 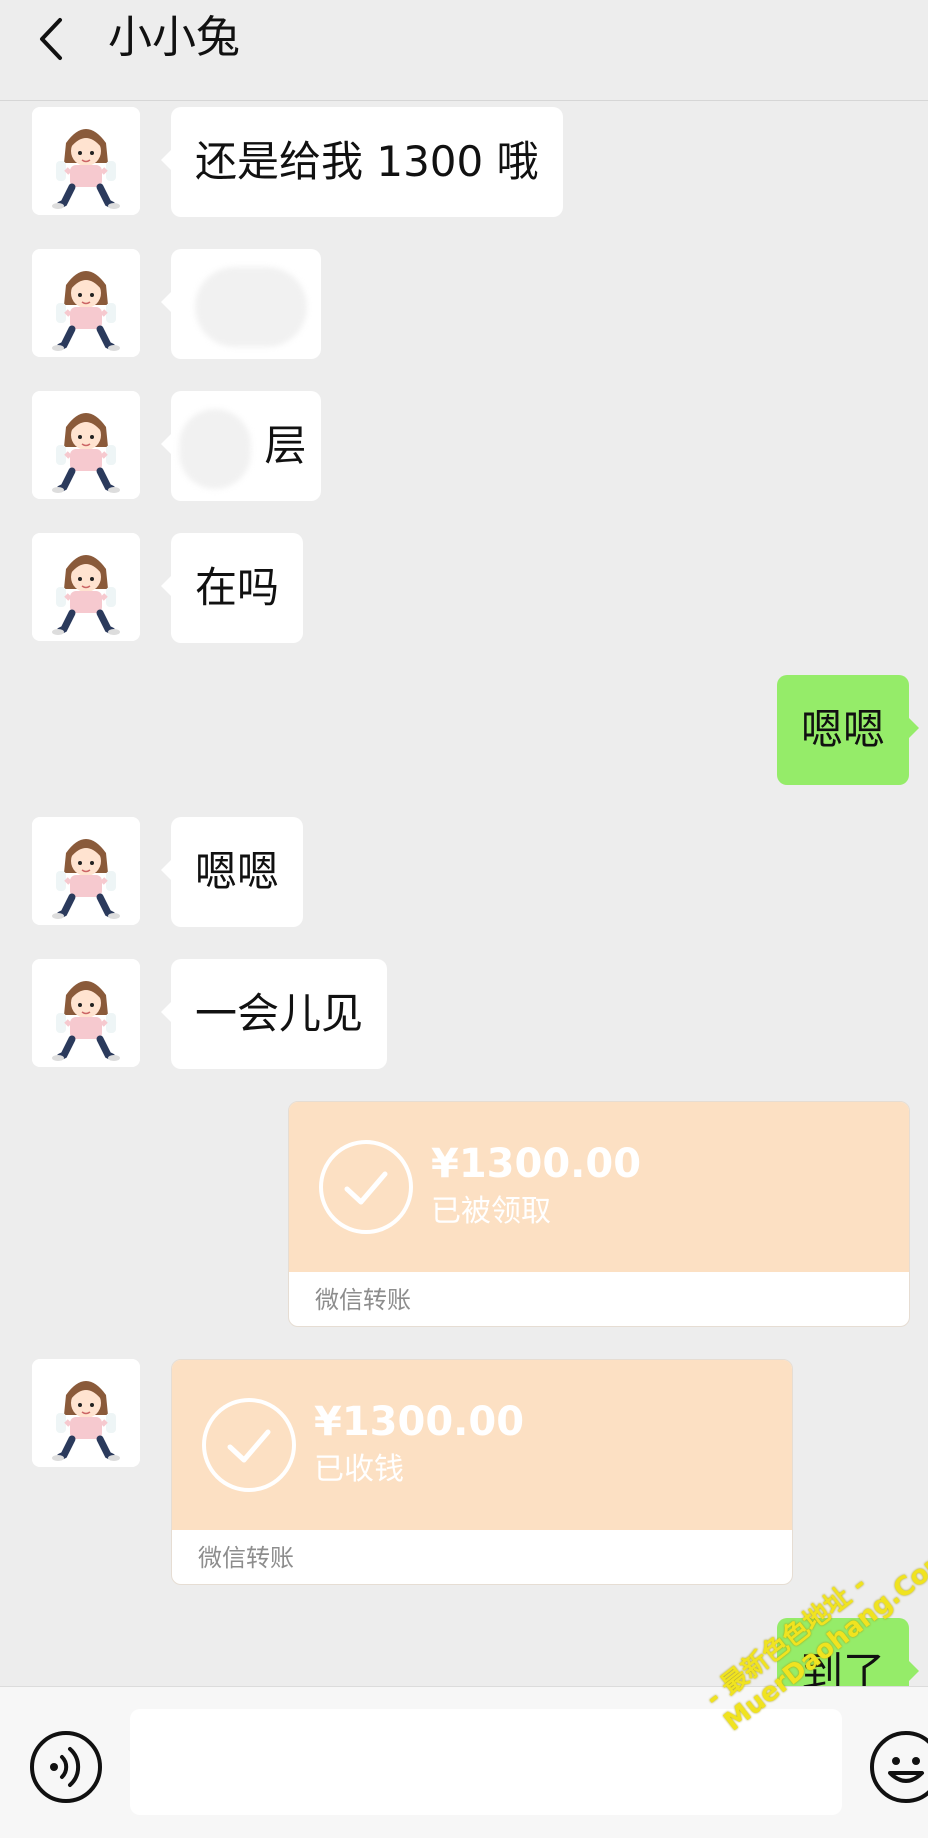 I want to click on transfer-status: 已被领取, so click(x=491, y=1211).